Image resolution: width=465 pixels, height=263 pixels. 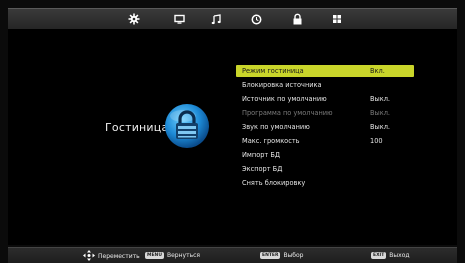 What do you see at coordinates (379, 255) in the screenshot?
I see `exit-key-icon: EXIT` at bounding box center [379, 255].